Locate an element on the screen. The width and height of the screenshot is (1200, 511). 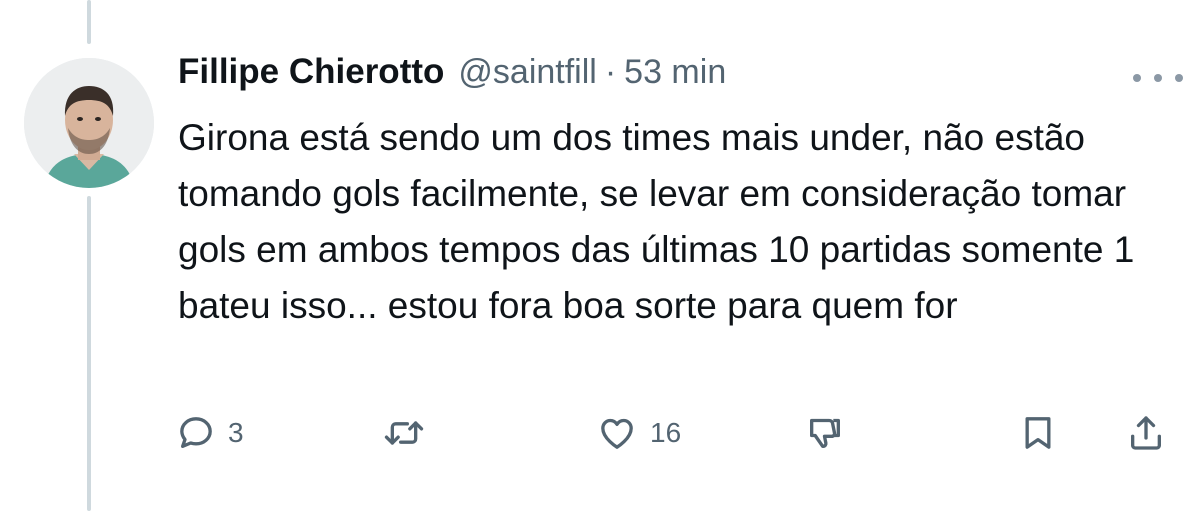
share-upload-icon is located at coordinates (1146, 433).